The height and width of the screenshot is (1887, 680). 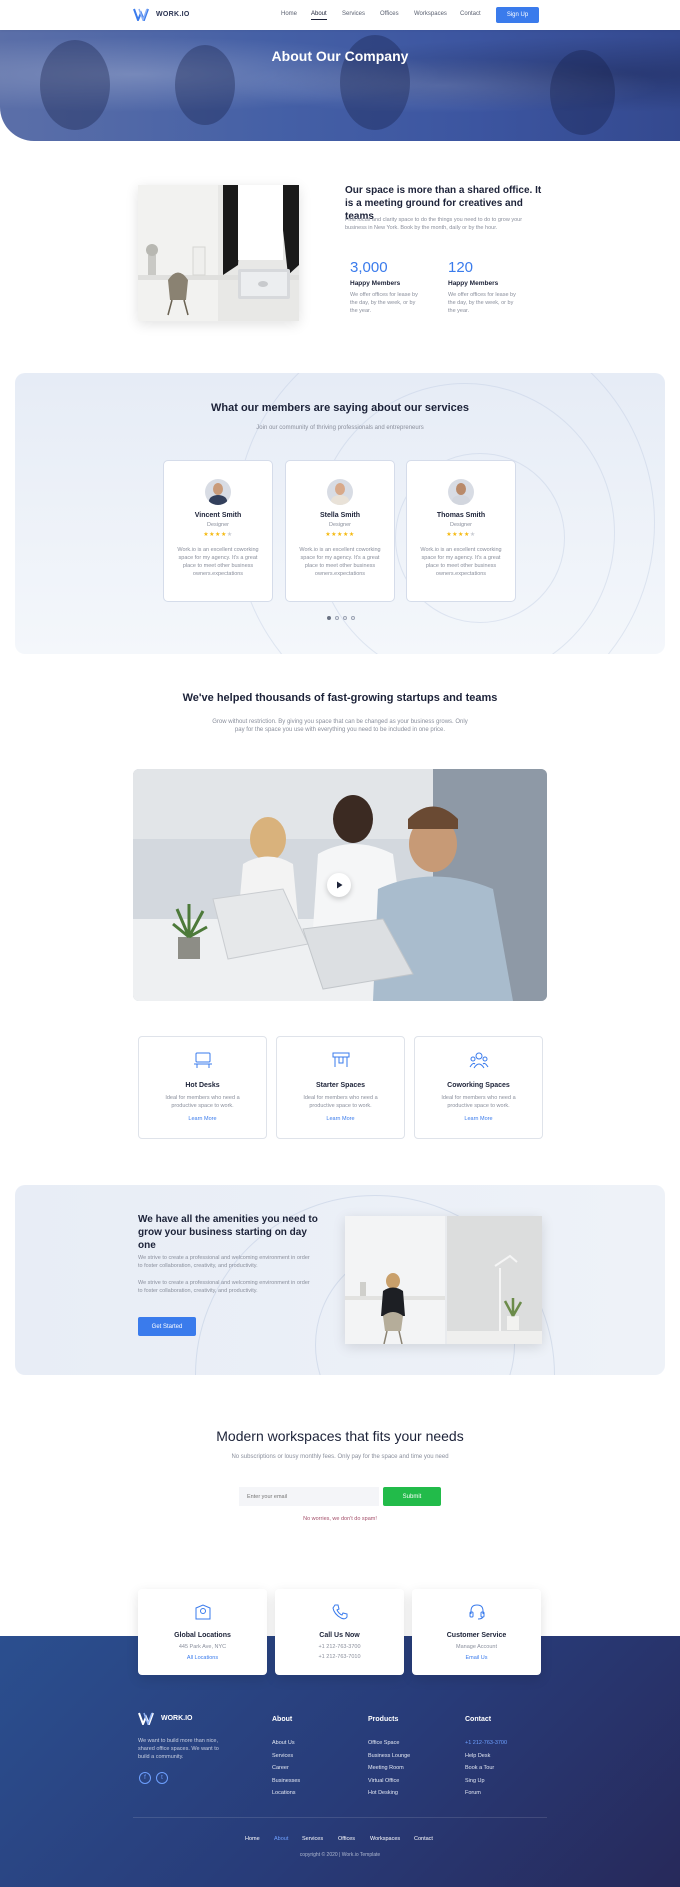 I want to click on people-icon, so click(x=478, y=1060).